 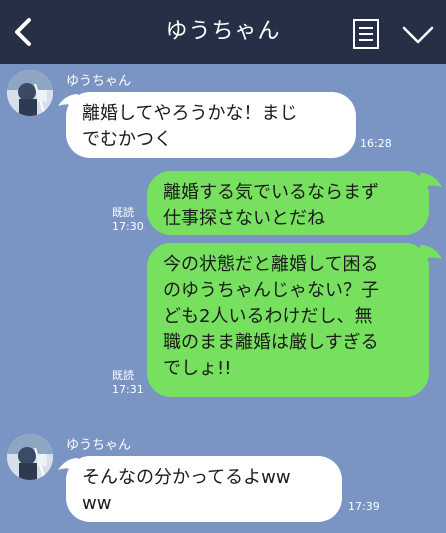 What do you see at coordinates (244, 218) in the screenshot?
I see `message-line: 仕事探さないとだね` at bounding box center [244, 218].